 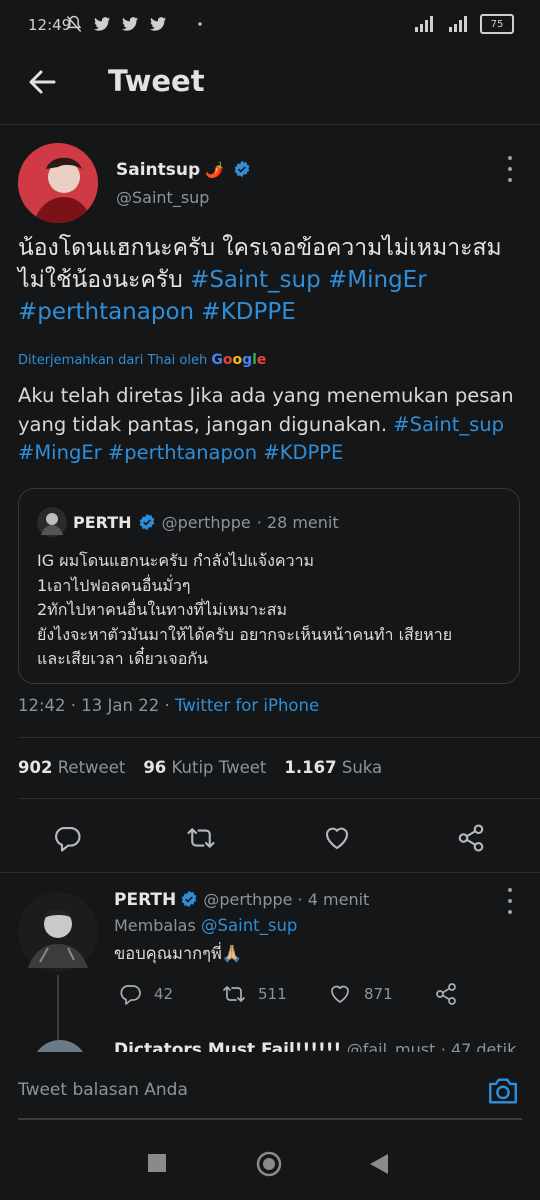 What do you see at coordinates (157, 1163) in the screenshot?
I see `recents-icon` at bounding box center [157, 1163].